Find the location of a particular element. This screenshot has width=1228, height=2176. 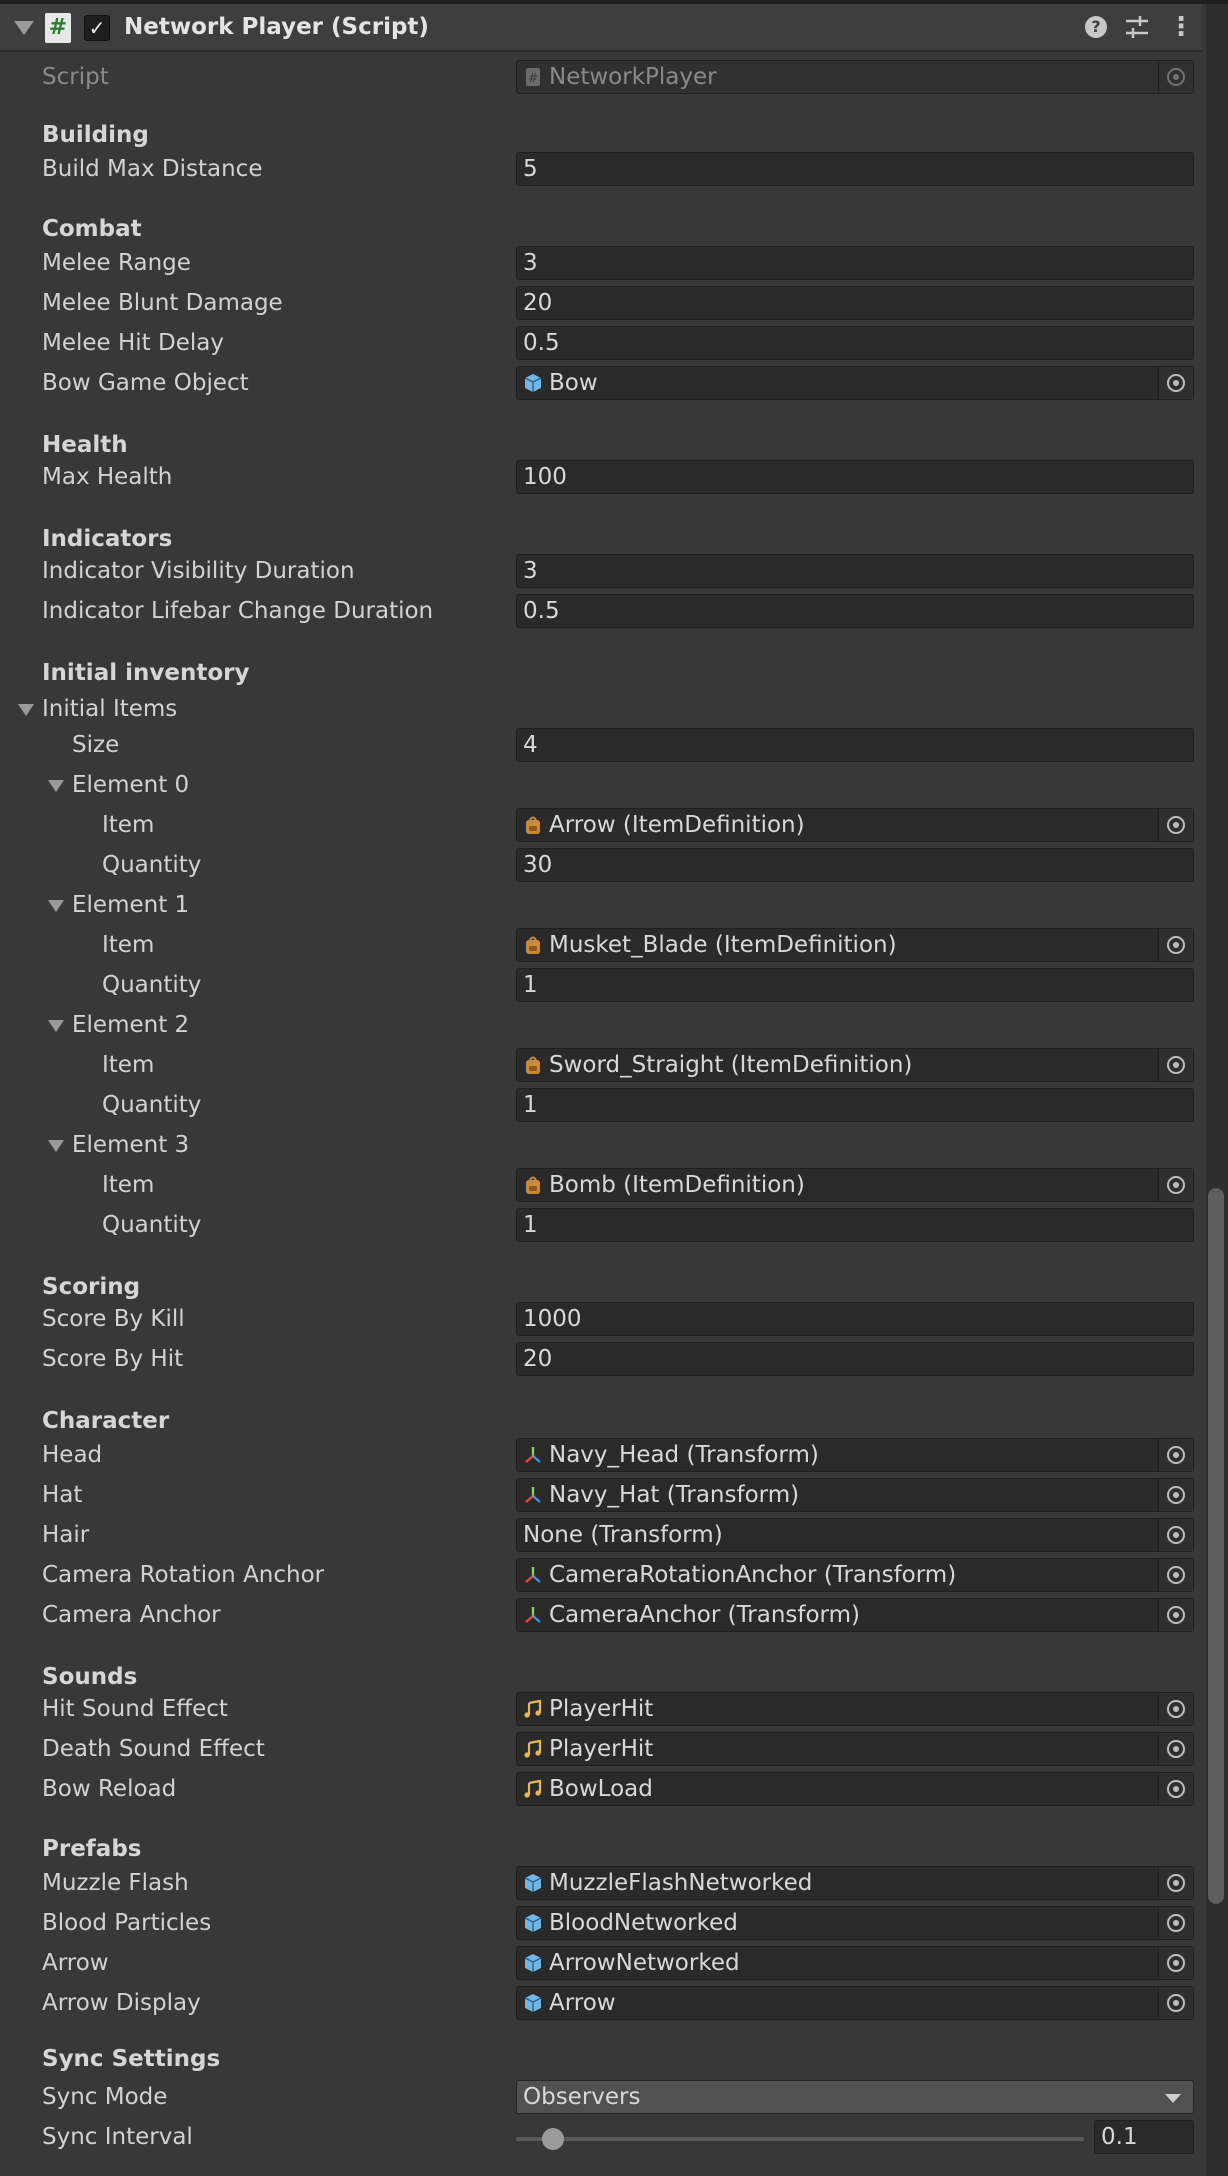

sync-mode-value: Observers is located at coordinates (582, 2097).